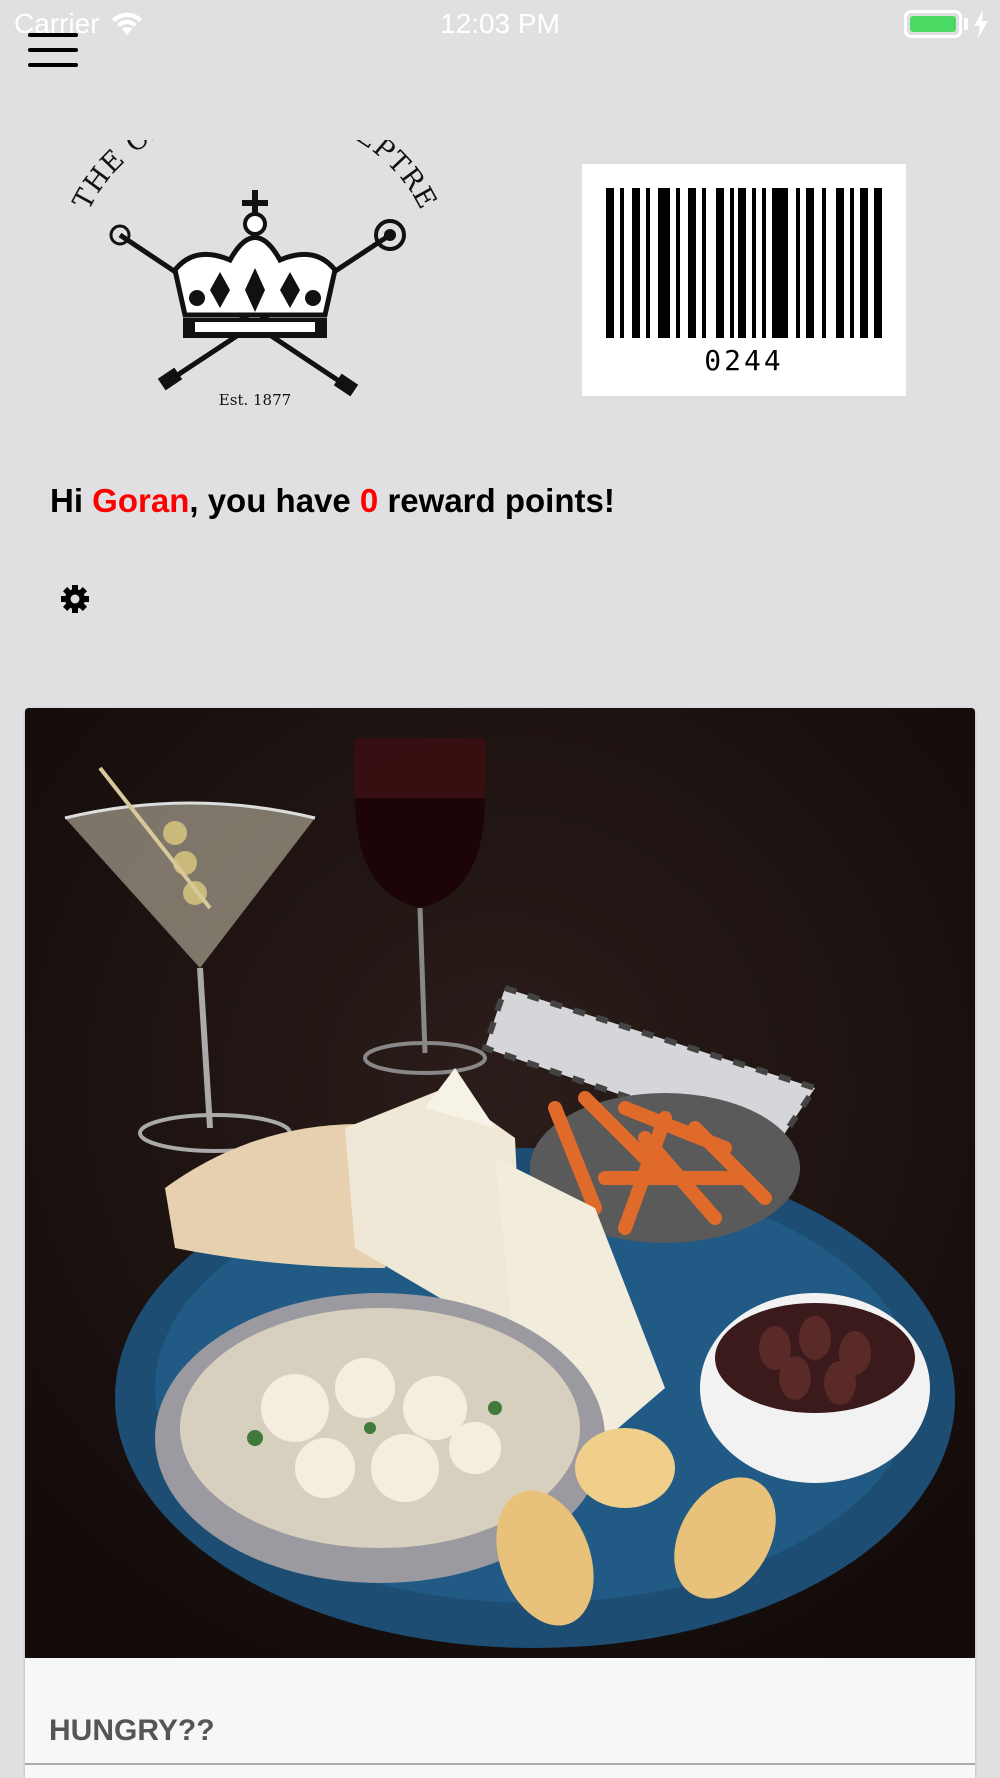 The width and height of the screenshot is (1000, 1778). I want to click on reward-greeting: Hi Goran, you have 0 reward points!, so click(332, 501).